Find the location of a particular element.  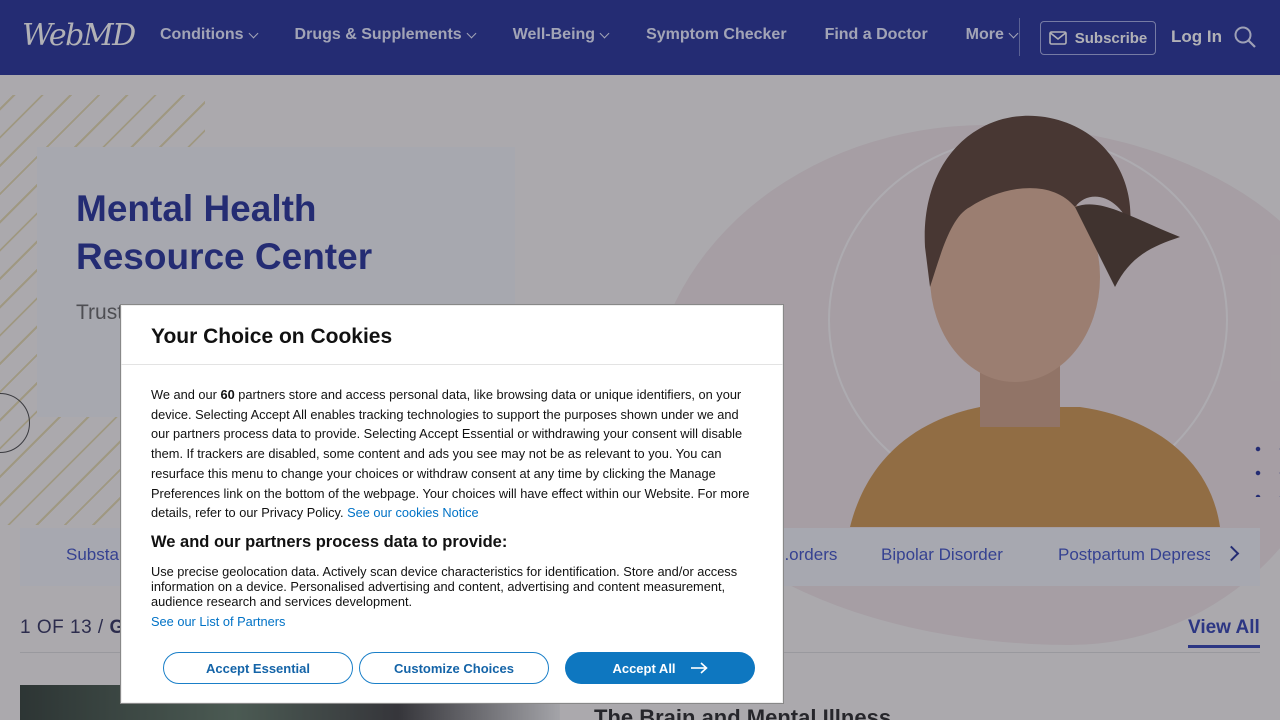

cookies-notice-link: See our cookies Notice is located at coordinates (413, 512).